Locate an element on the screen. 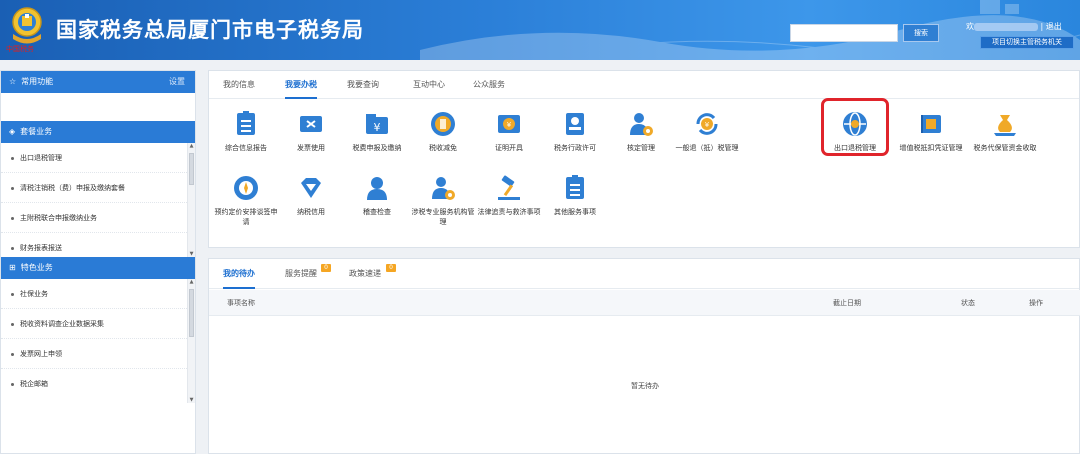  agency-gear-icon is located at coordinates (443, 188).